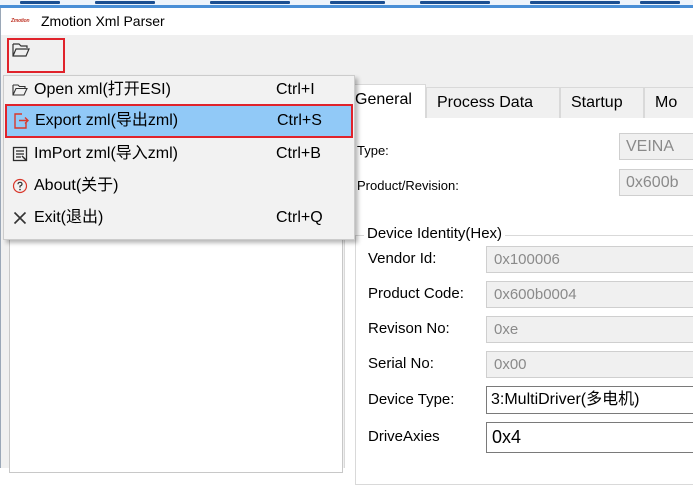  What do you see at coordinates (346, 4) in the screenshot?
I see `background-screen-strip` at bounding box center [346, 4].